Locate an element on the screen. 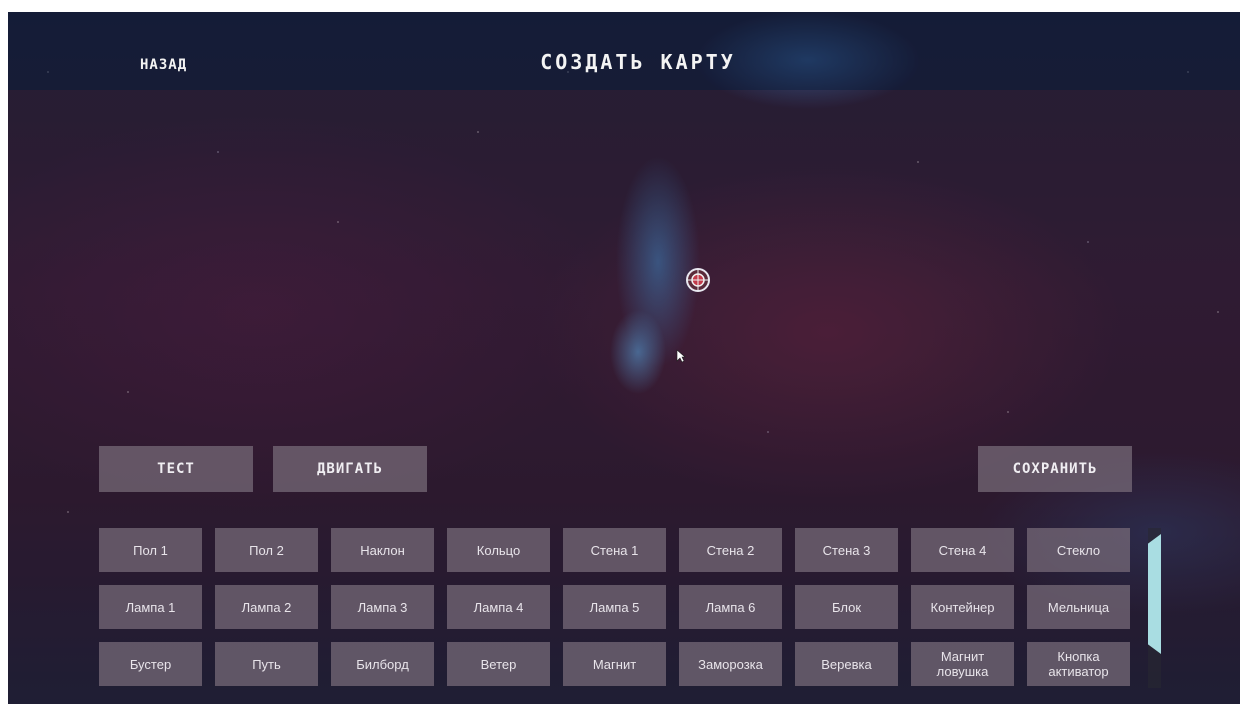 The width and height of the screenshot is (1246, 704). palette-item: Кнопка активатор is located at coordinates (1078, 664).